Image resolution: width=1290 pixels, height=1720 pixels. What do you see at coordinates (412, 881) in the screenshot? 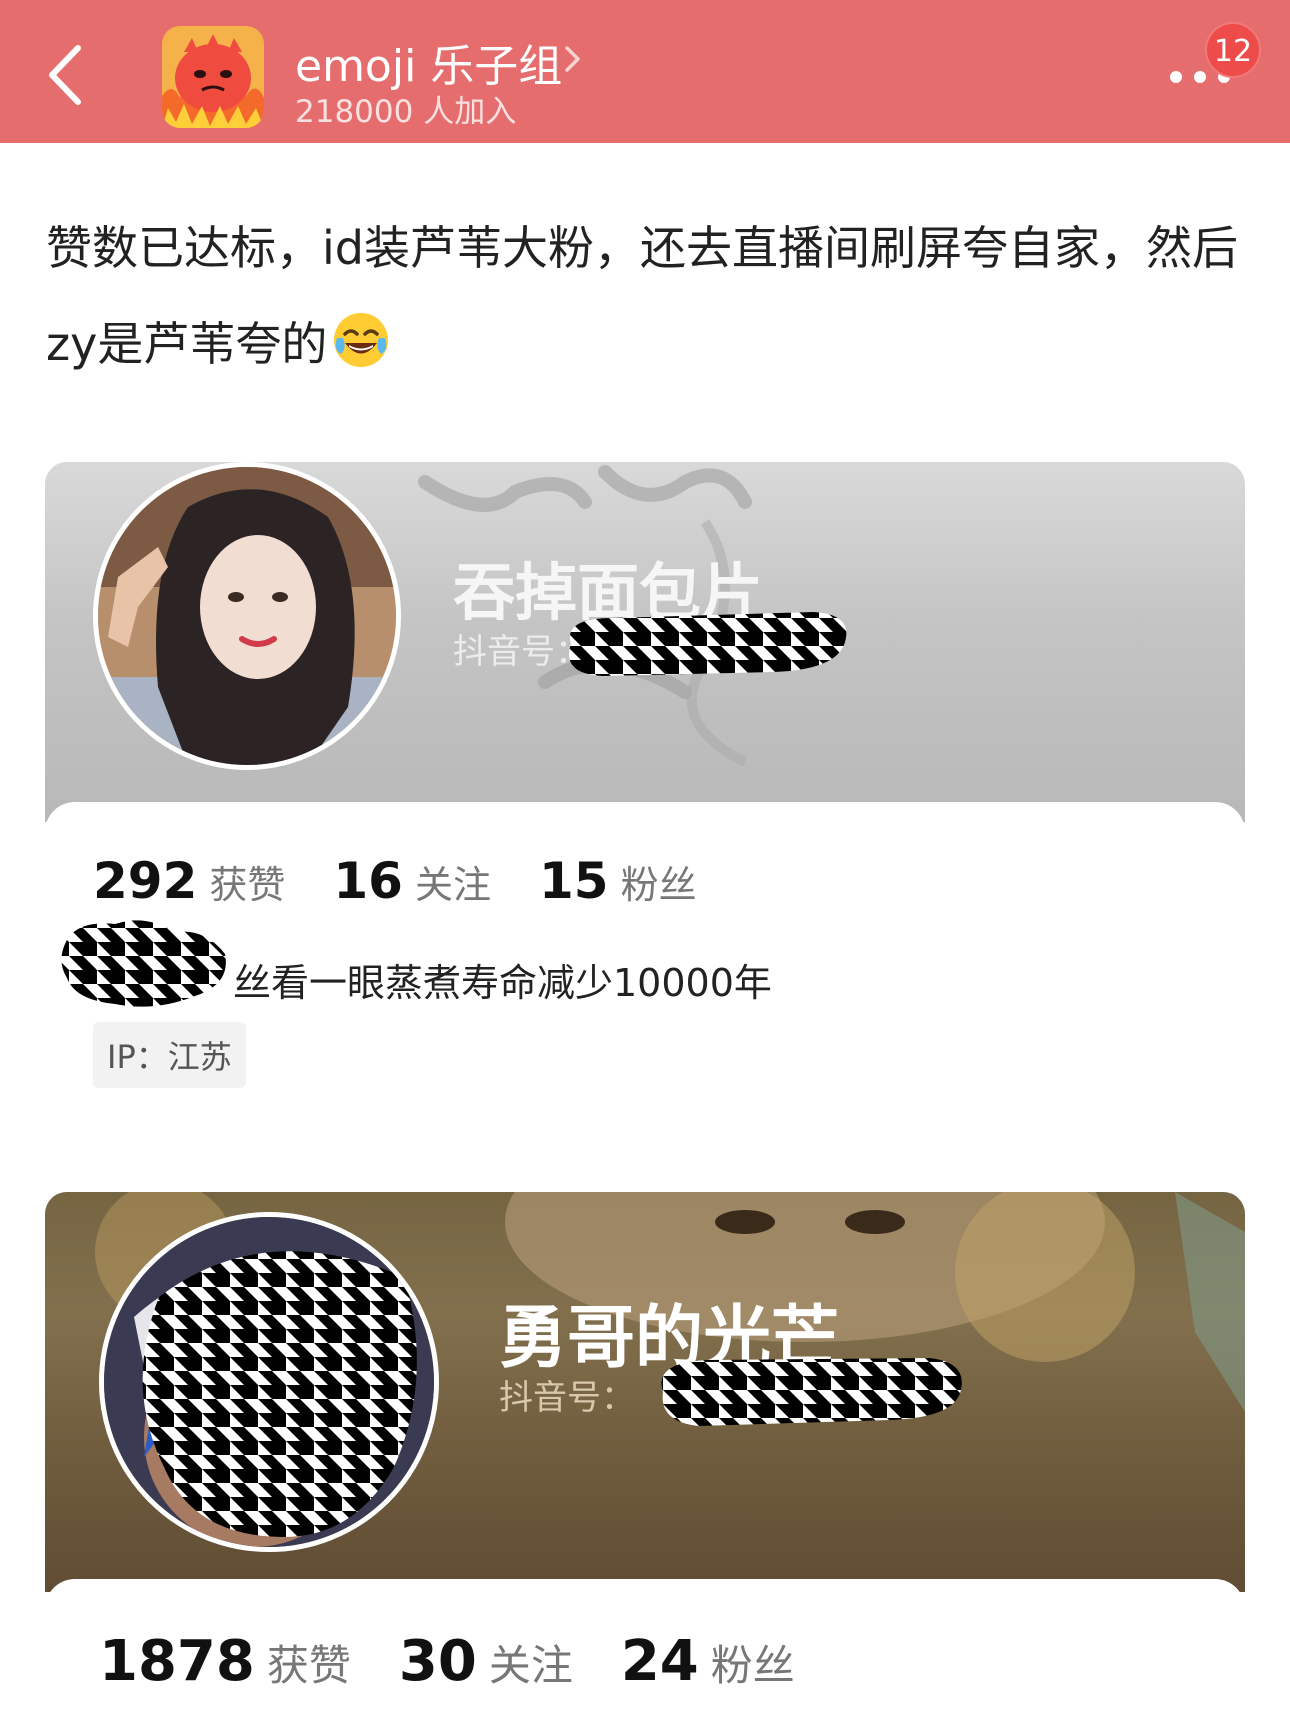
I see `stat-following: 16 关注` at bounding box center [412, 881].